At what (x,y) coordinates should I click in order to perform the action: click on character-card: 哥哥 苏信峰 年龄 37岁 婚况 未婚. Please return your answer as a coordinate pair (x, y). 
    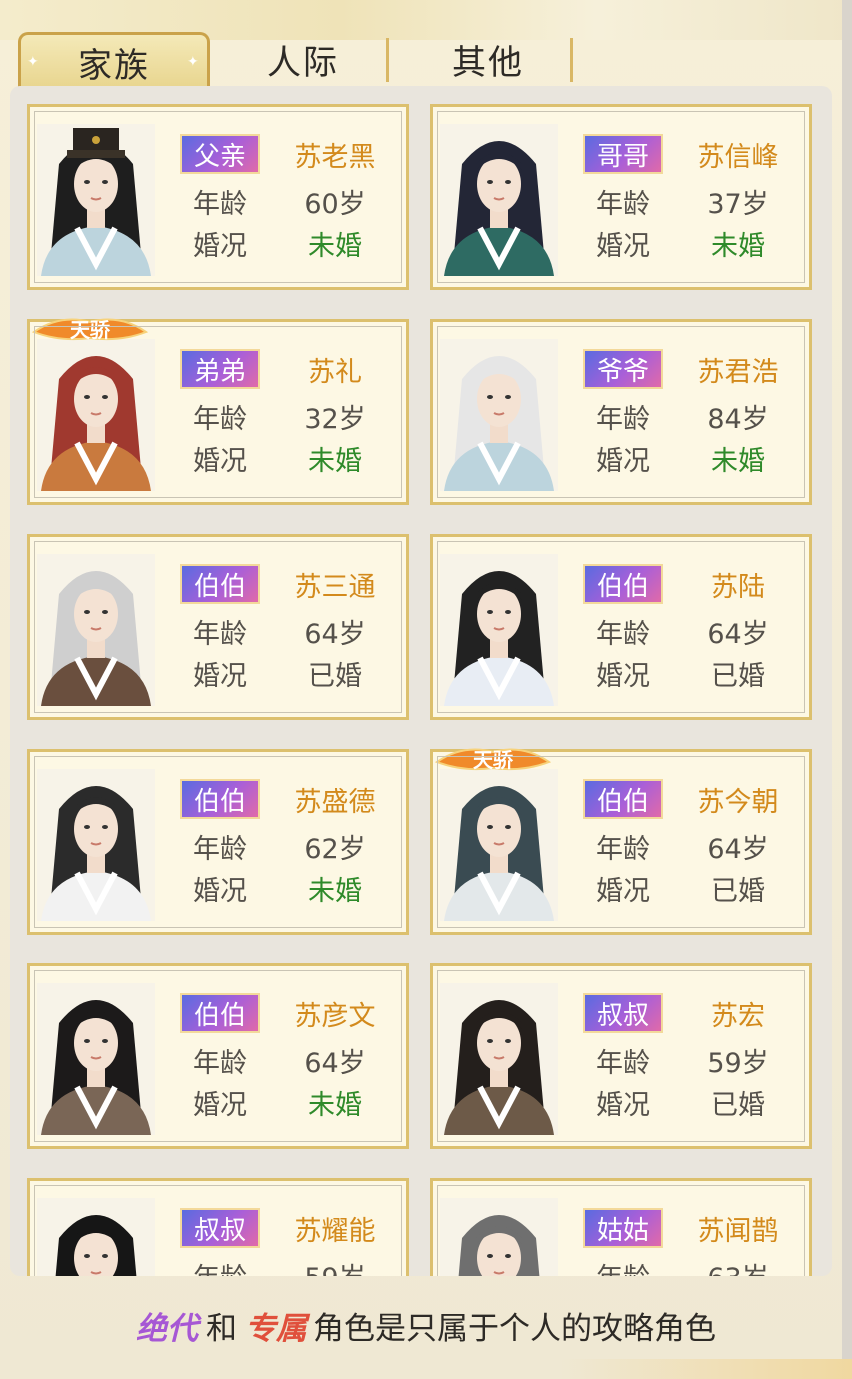
    Looking at the image, I should click on (621, 197).